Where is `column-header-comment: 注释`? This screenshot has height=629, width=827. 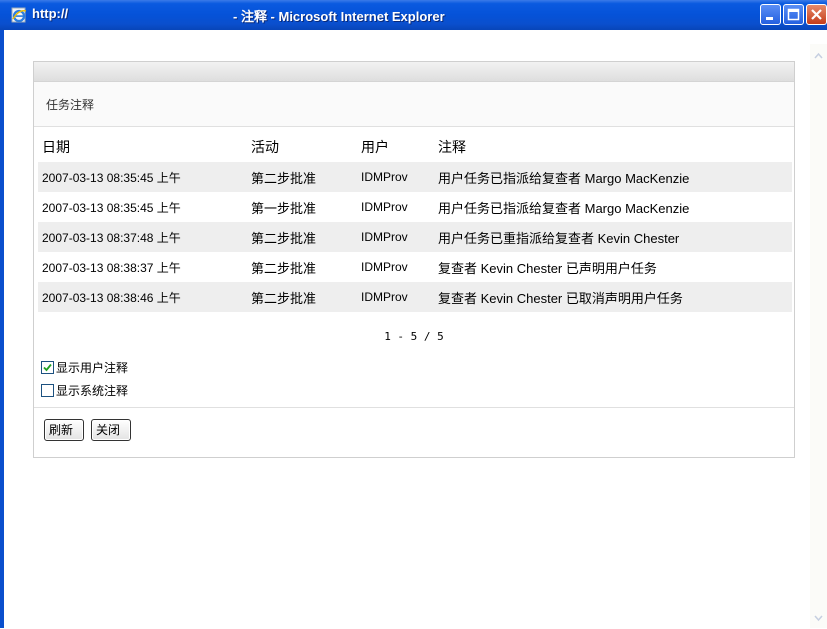
column-header-comment: 注释 is located at coordinates (452, 148).